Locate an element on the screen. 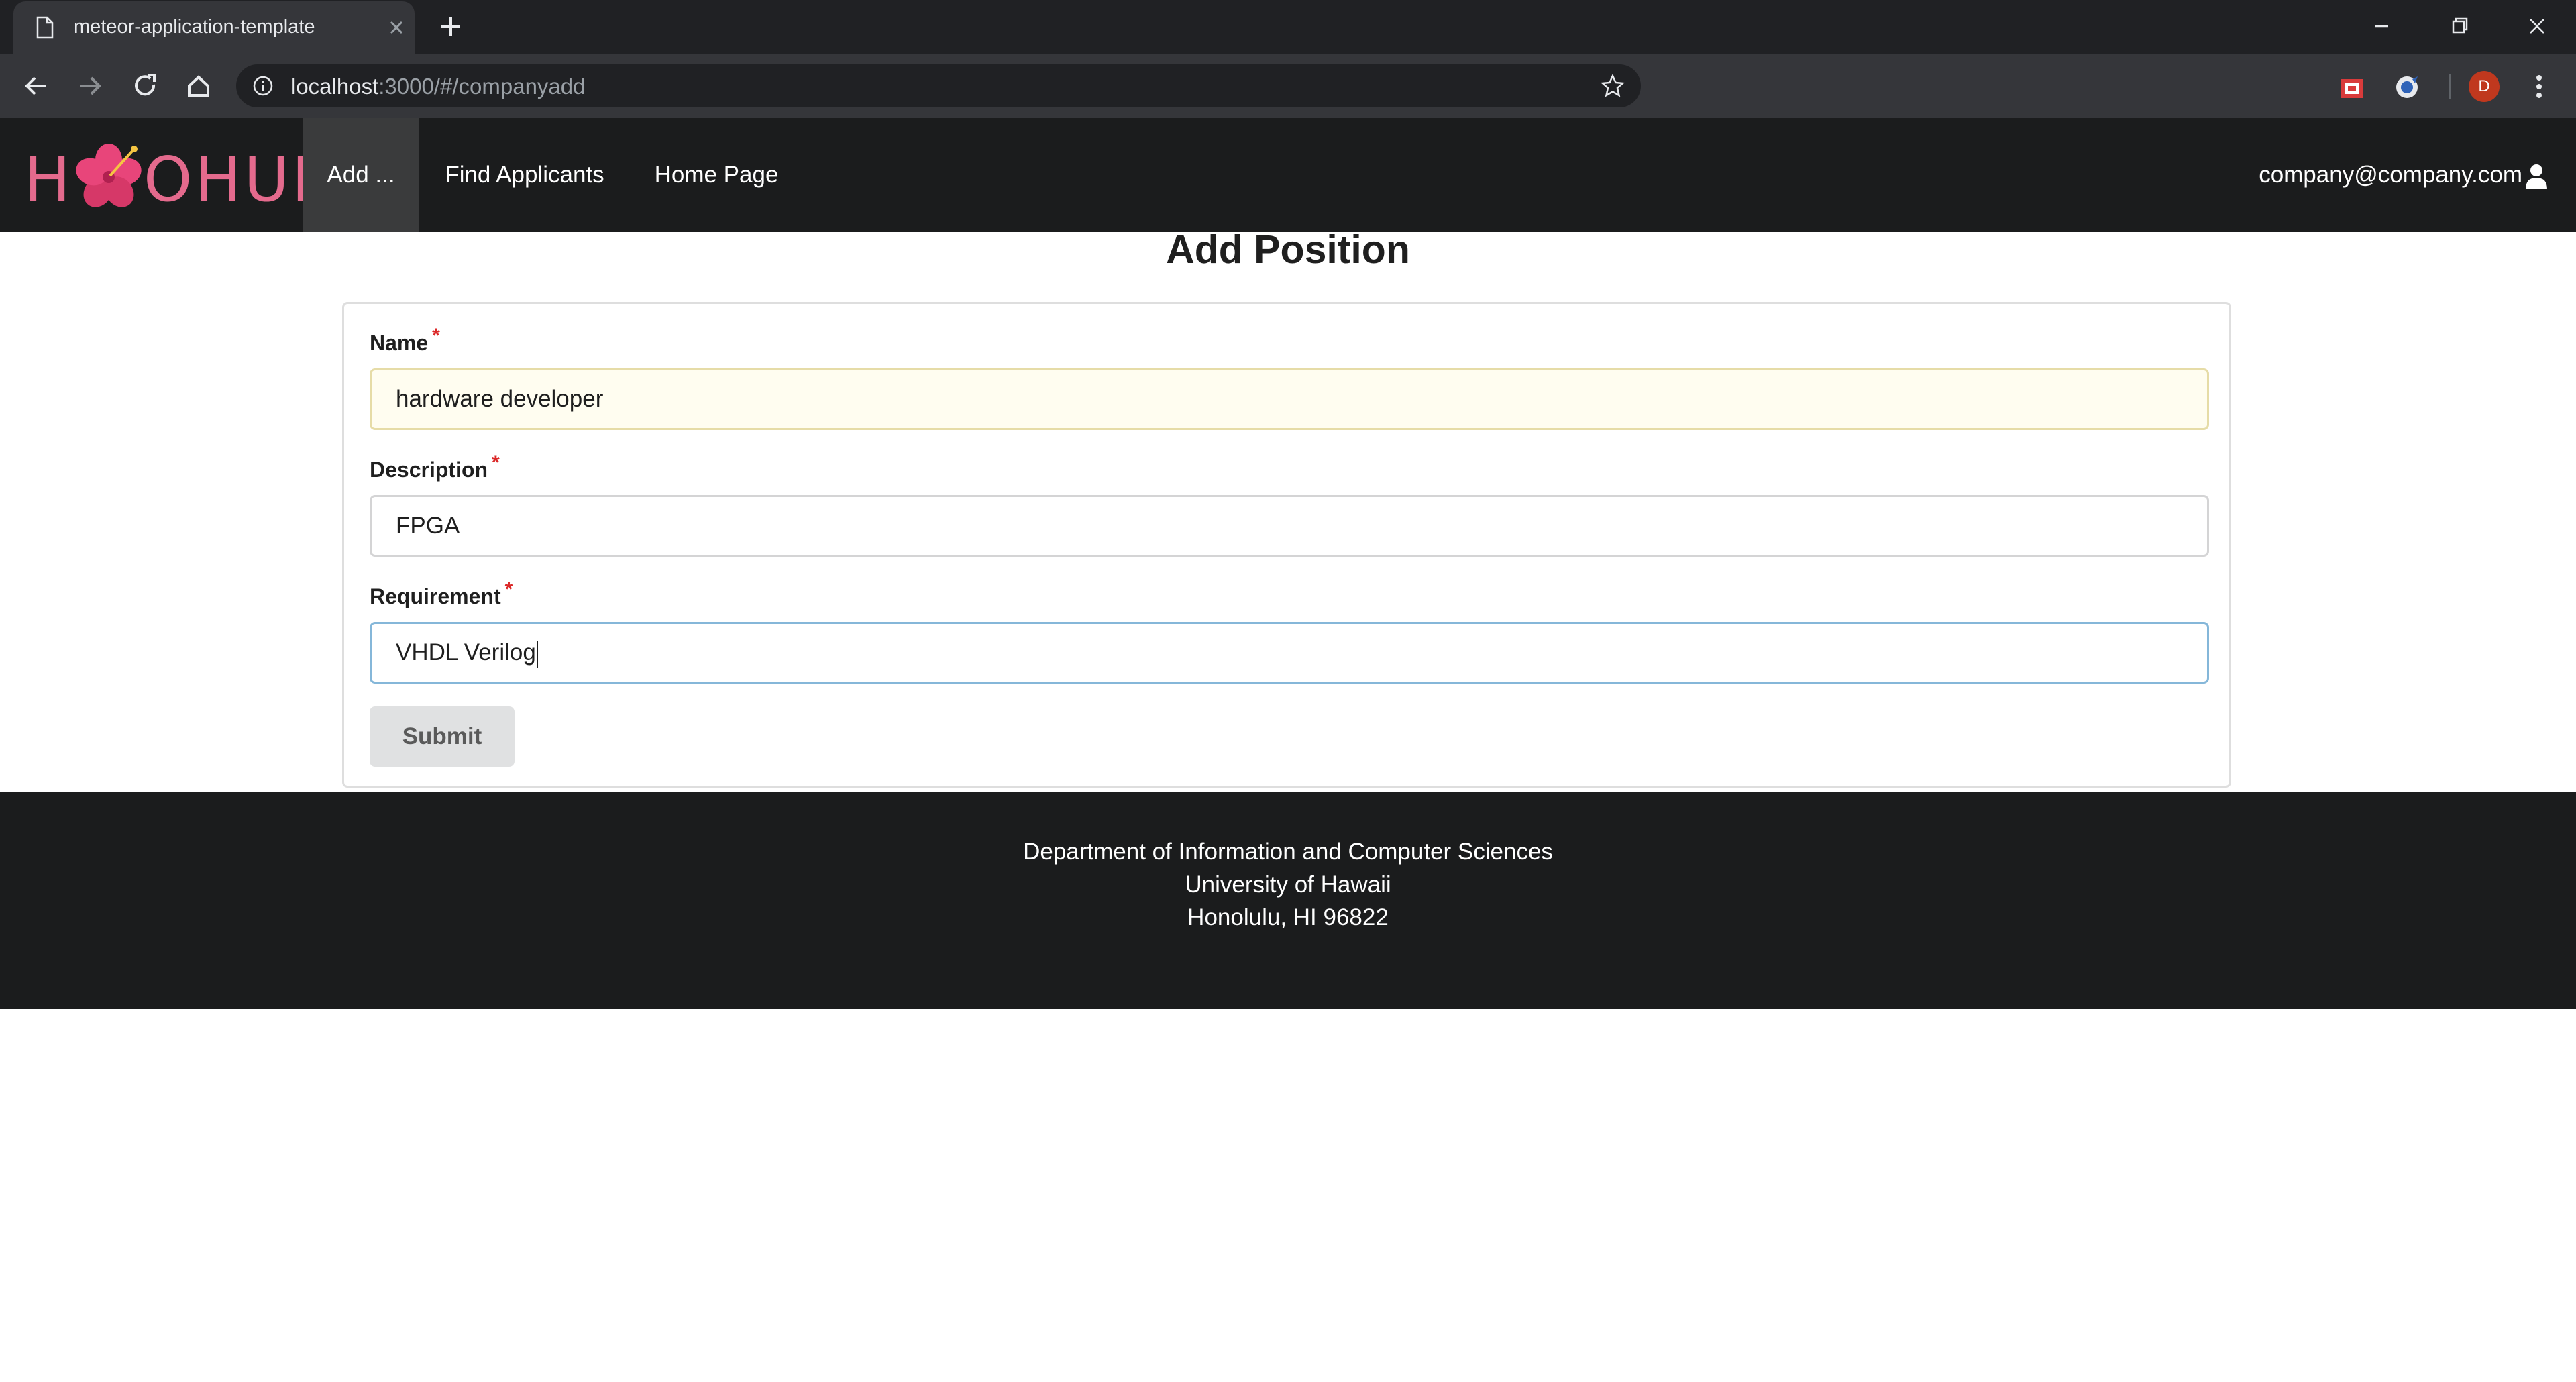 This screenshot has height=1382, width=2576. info-icon is located at coordinates (263, 86).